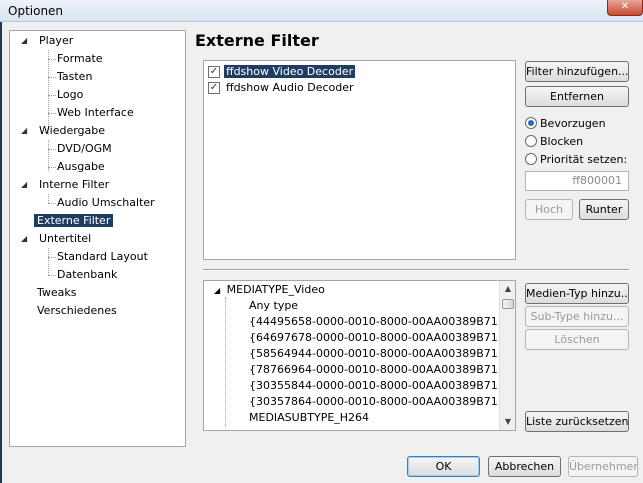 Image resolution: width=643 pixels, height=483 pixels. I want to click on down-button: Runter, so click(604, 209).